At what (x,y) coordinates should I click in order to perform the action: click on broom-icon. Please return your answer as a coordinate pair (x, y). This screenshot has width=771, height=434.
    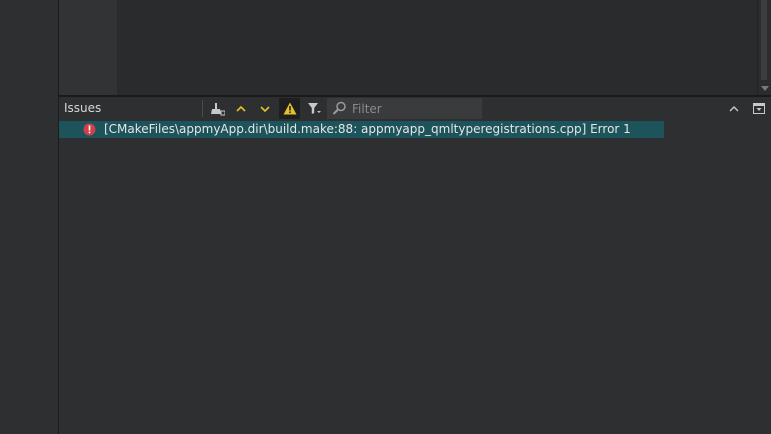
    Looking at the image, I should click on (217, 108).